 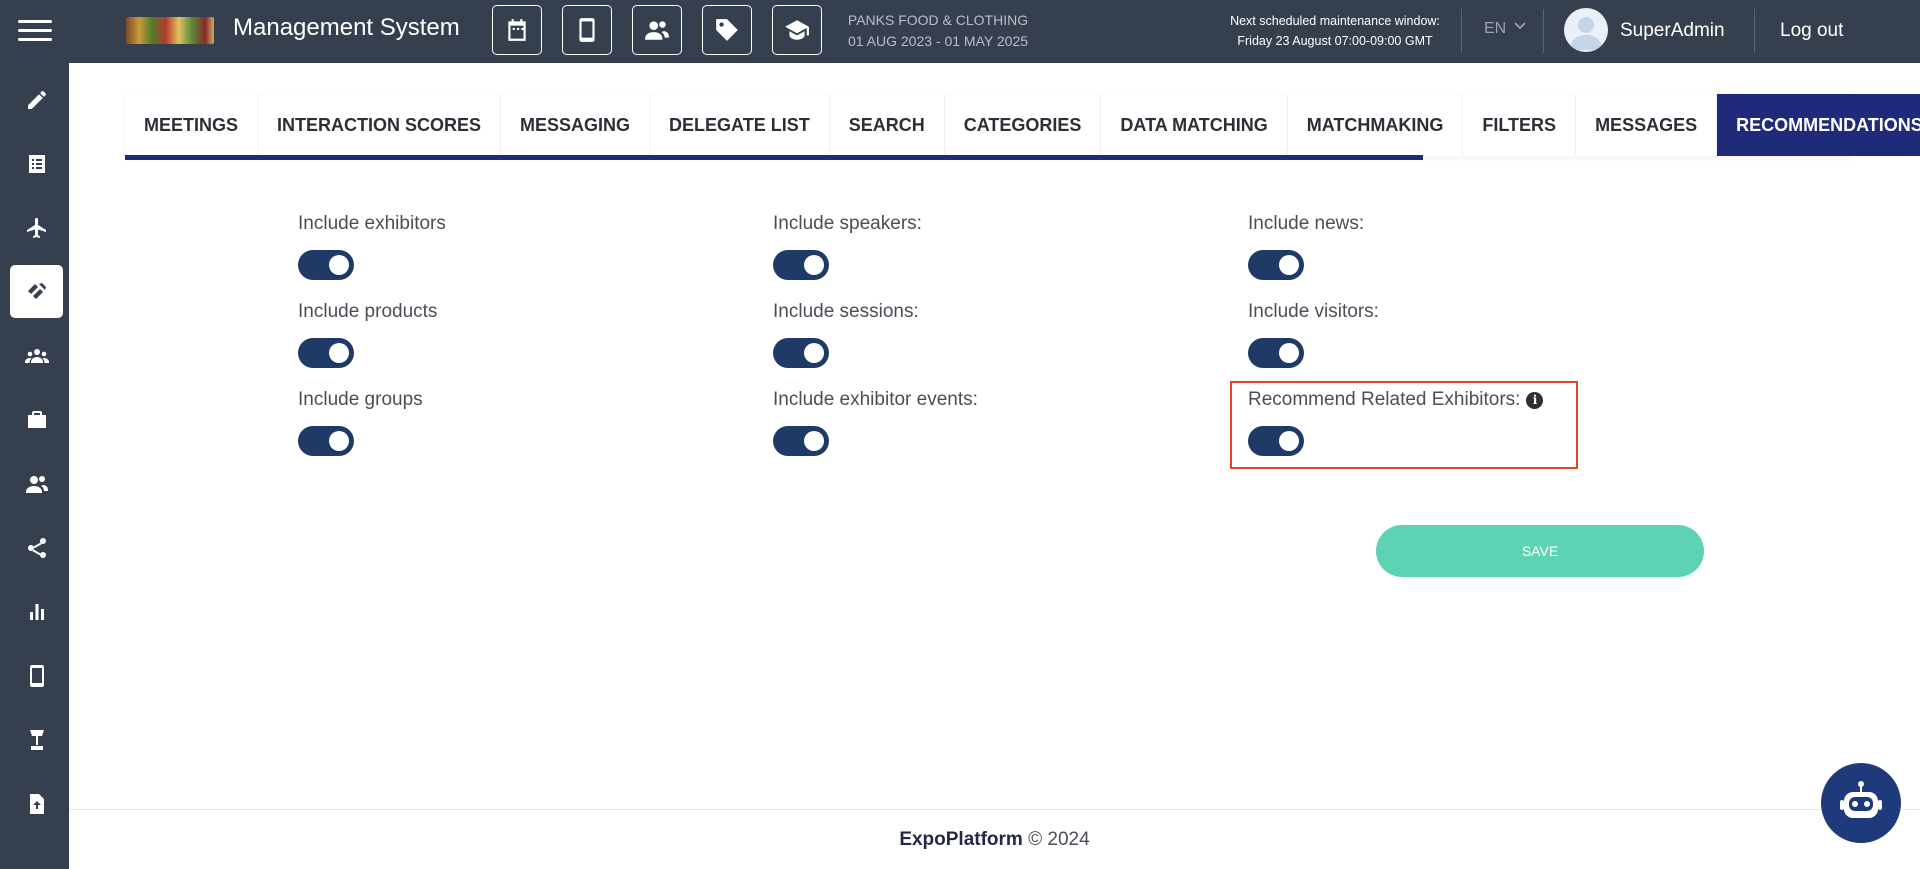 I want to click on footer-brand: ExpoPlatform, so click(x=961, y=839).